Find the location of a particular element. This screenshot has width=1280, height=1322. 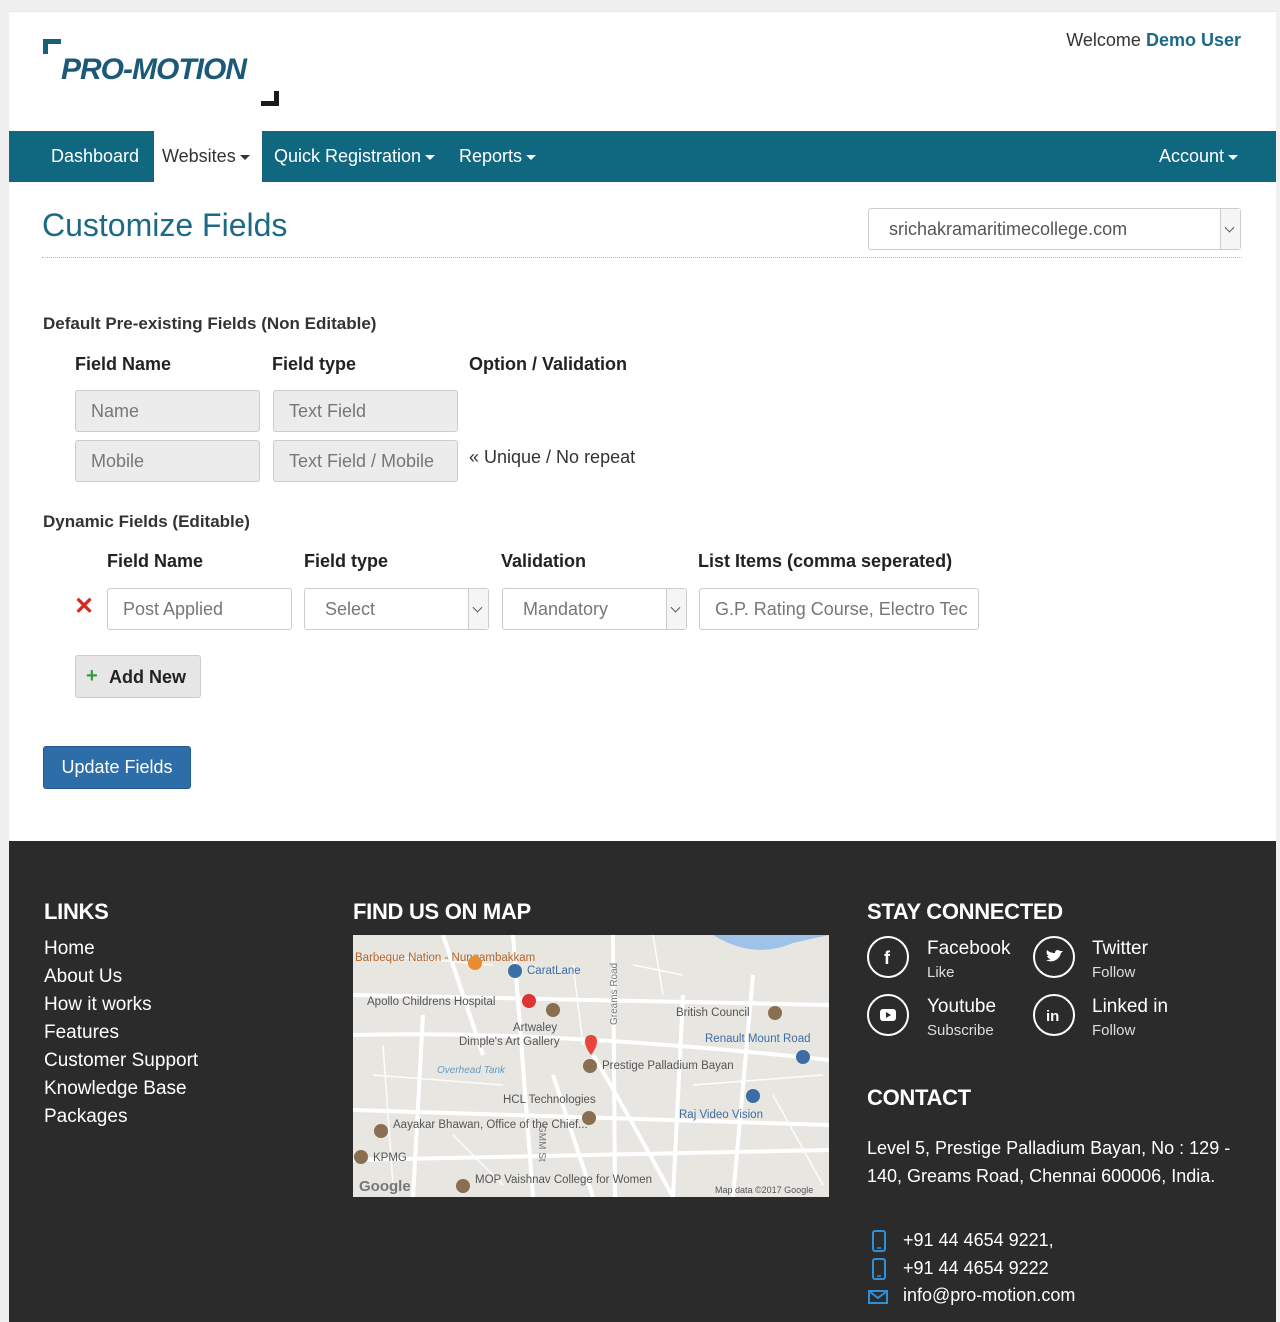

logo-corner-bottom is located at coordinates (270, 98).